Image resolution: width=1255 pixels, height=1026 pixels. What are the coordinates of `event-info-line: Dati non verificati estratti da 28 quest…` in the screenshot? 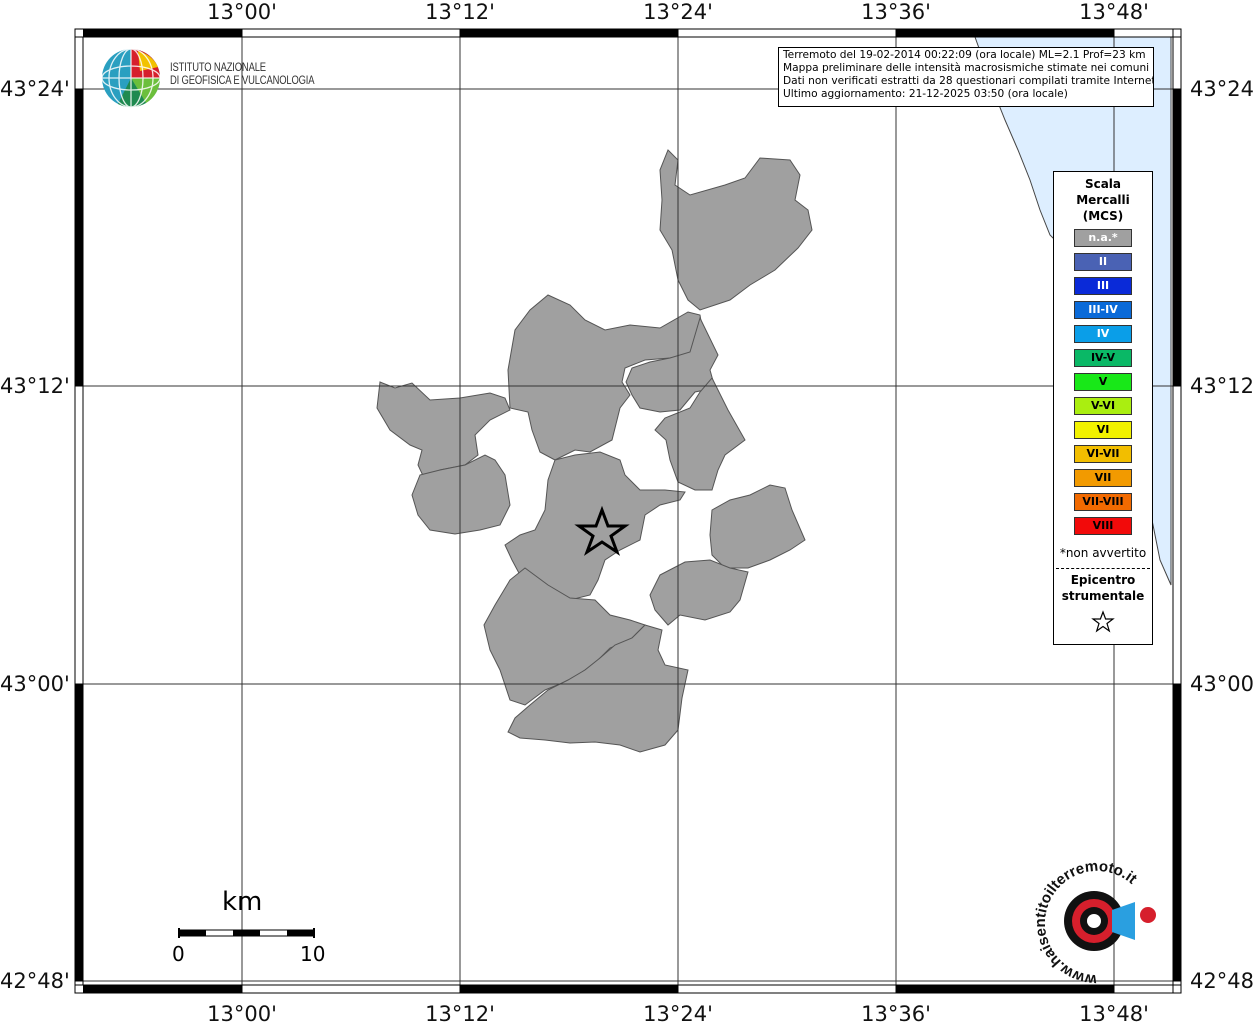 It's located at (968, 81).